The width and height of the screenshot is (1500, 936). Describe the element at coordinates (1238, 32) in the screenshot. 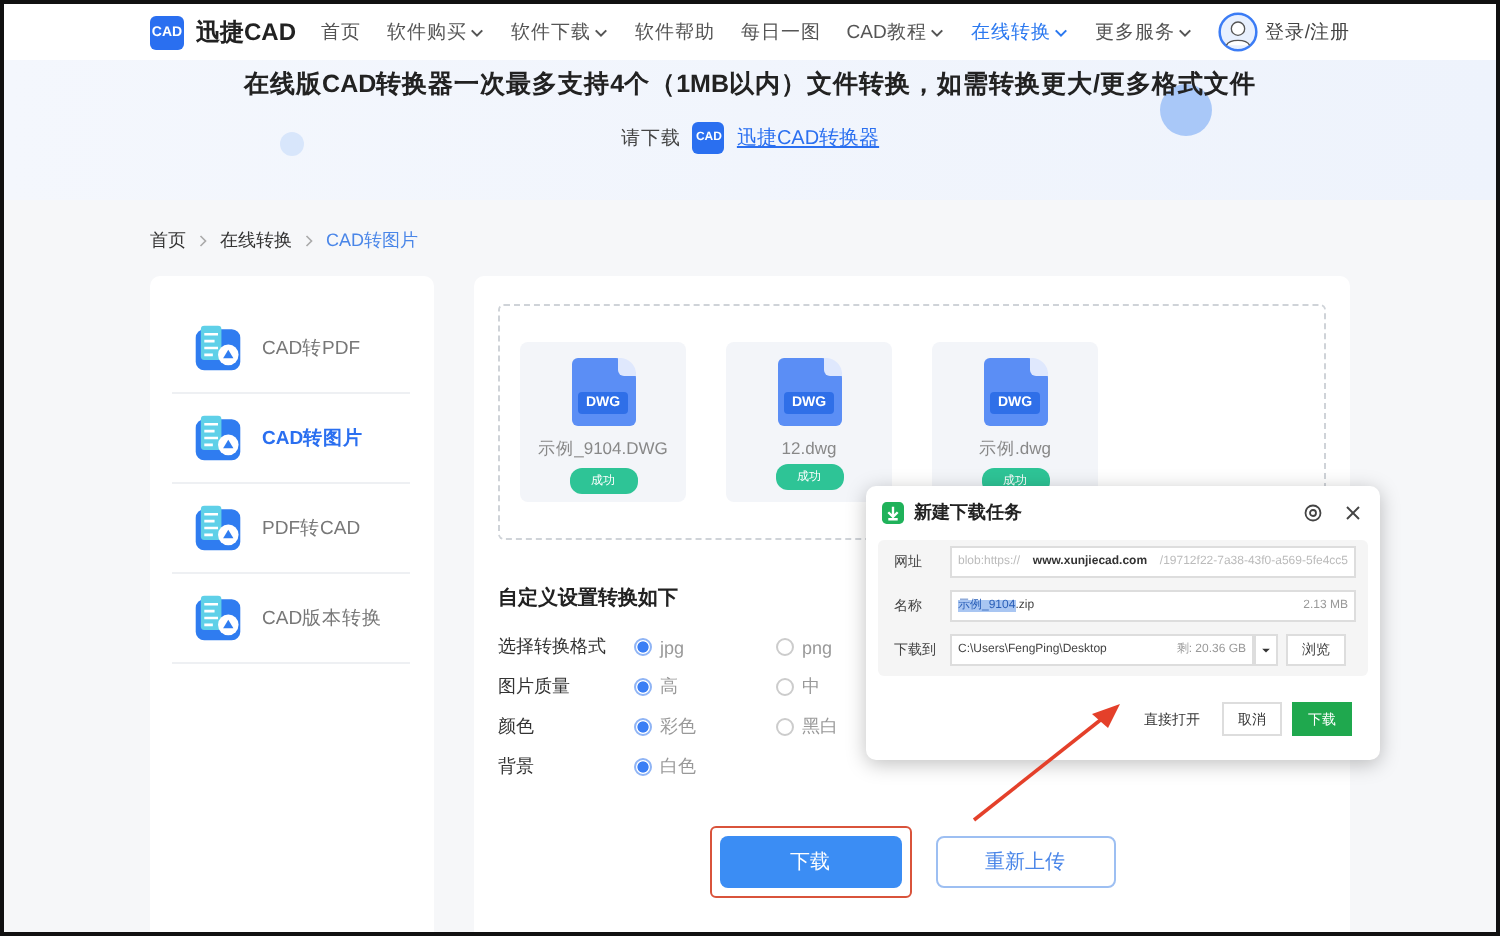

I see `user-avatar-icon` at that location.